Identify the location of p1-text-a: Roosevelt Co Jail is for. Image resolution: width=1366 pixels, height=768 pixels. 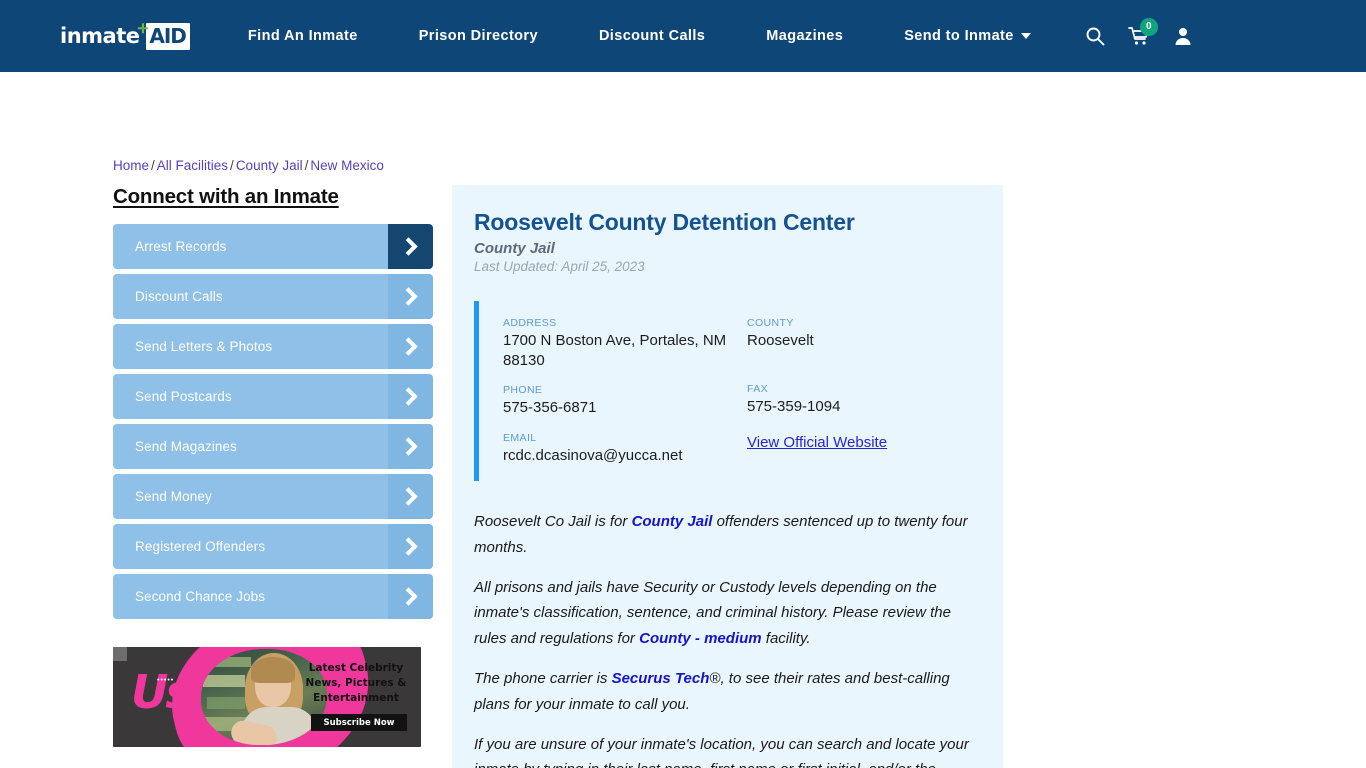
(553, 521).